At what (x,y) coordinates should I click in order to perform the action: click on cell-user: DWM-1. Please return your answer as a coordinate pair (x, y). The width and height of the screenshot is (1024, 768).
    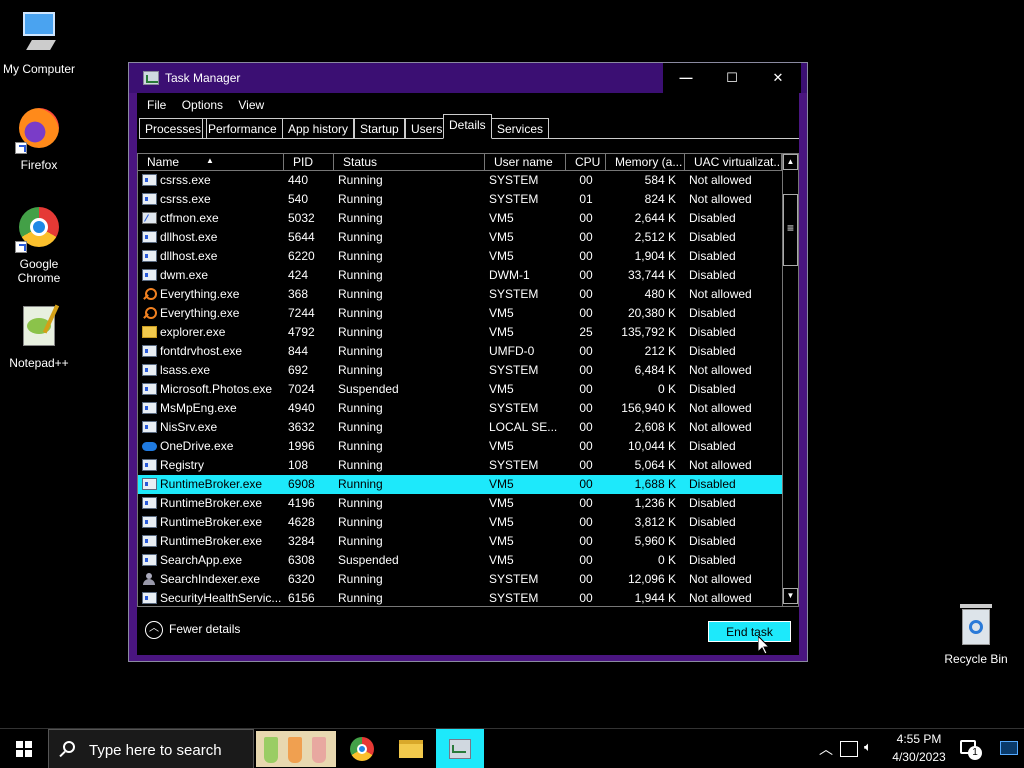
    Looking at the image, I should click on (509, 275).